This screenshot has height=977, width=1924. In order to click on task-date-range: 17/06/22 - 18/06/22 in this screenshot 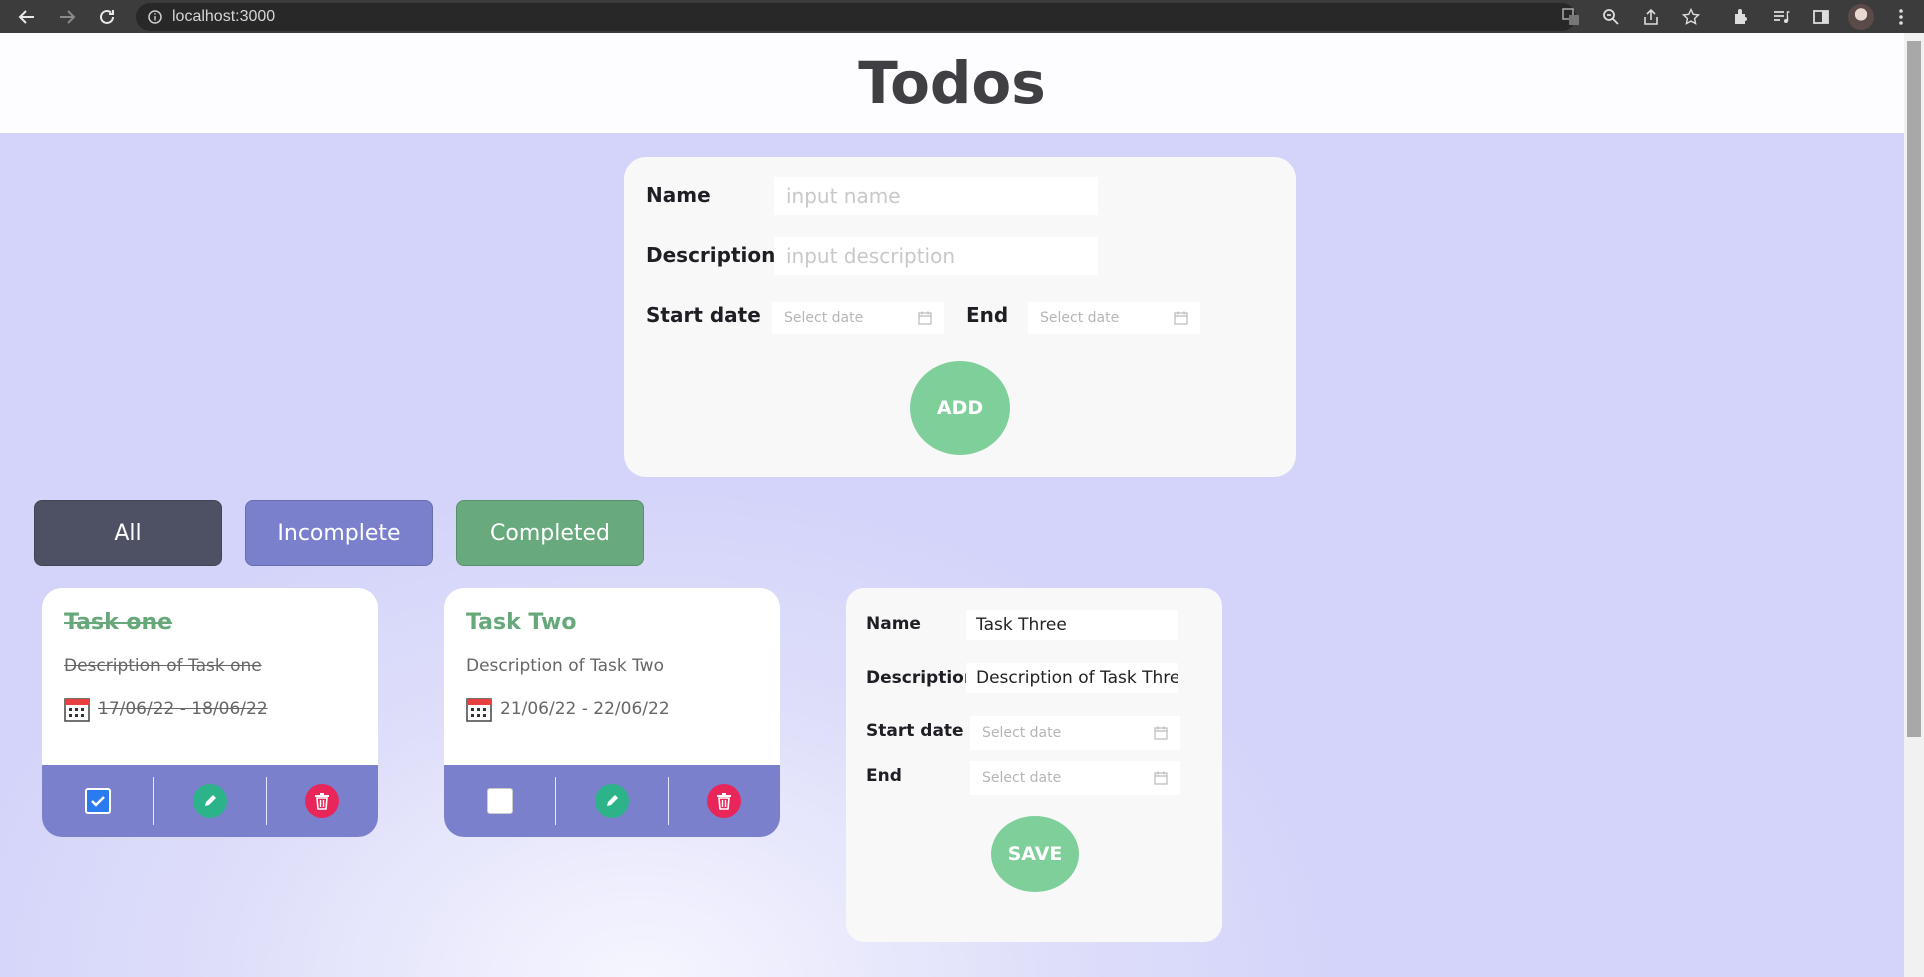, I will do `click(183, 709)`.